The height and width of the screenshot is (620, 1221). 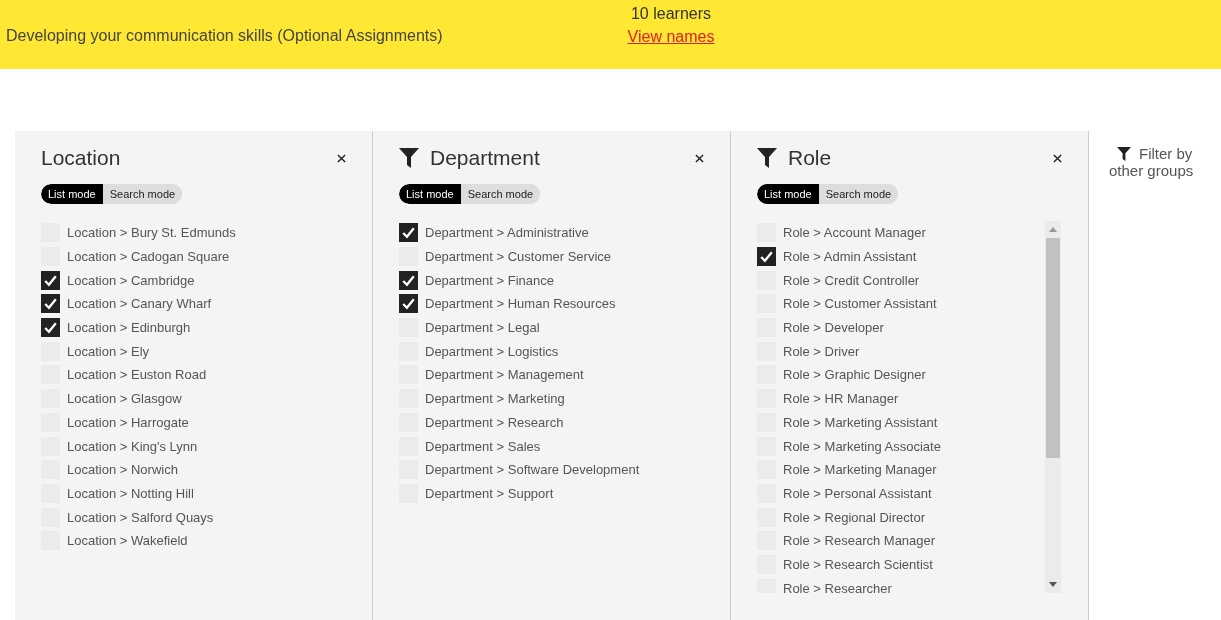 I want to click on learner-count: 10 learners, so click(x=670, y=14).